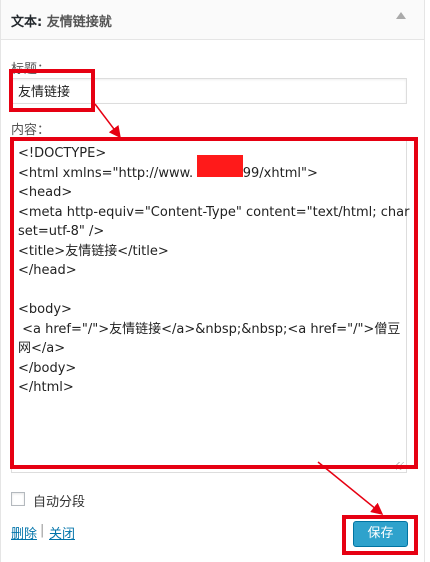 This screenshot has height=562, width=430. I want to click on widget-header: 文本: 友情链接就, so click(212, 20).